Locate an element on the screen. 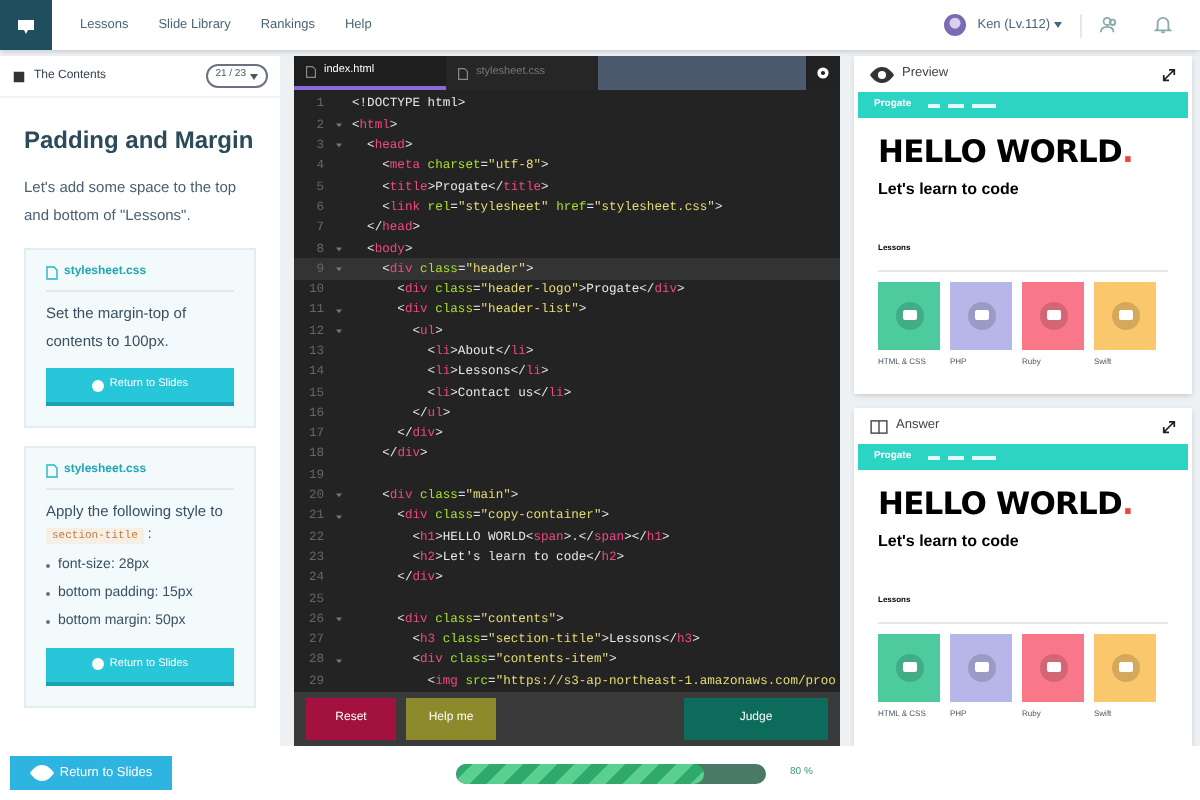 Image resolution: width=1200 pixels, height=800 pixels. settings-button is located at coordinates (823, 73).